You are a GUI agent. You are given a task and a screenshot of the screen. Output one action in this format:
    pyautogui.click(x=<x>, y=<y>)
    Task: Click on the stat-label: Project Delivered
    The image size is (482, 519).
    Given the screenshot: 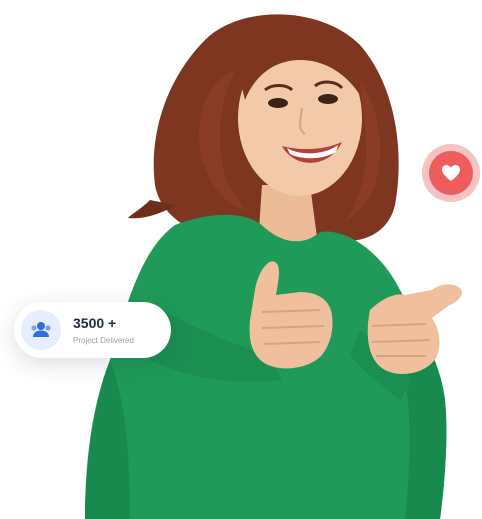 What is the action you would take?
    pyautogui.click(x=103, y=340)
    